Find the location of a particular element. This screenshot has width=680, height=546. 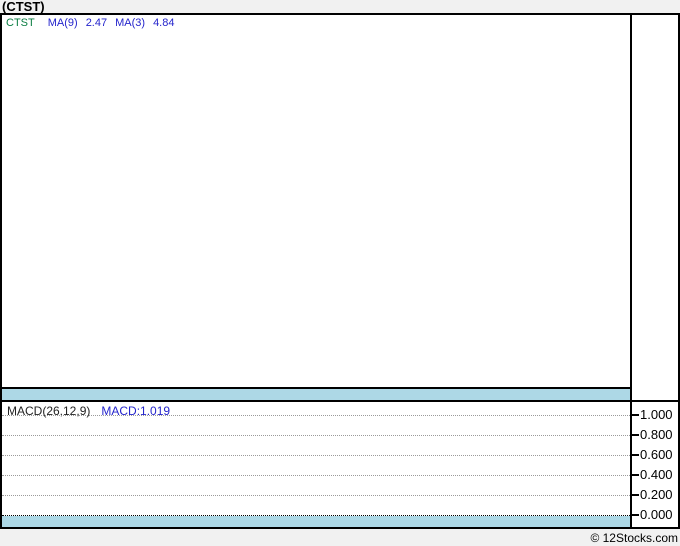

ma3-label: MA(3) is located at coordinates (130, 23).